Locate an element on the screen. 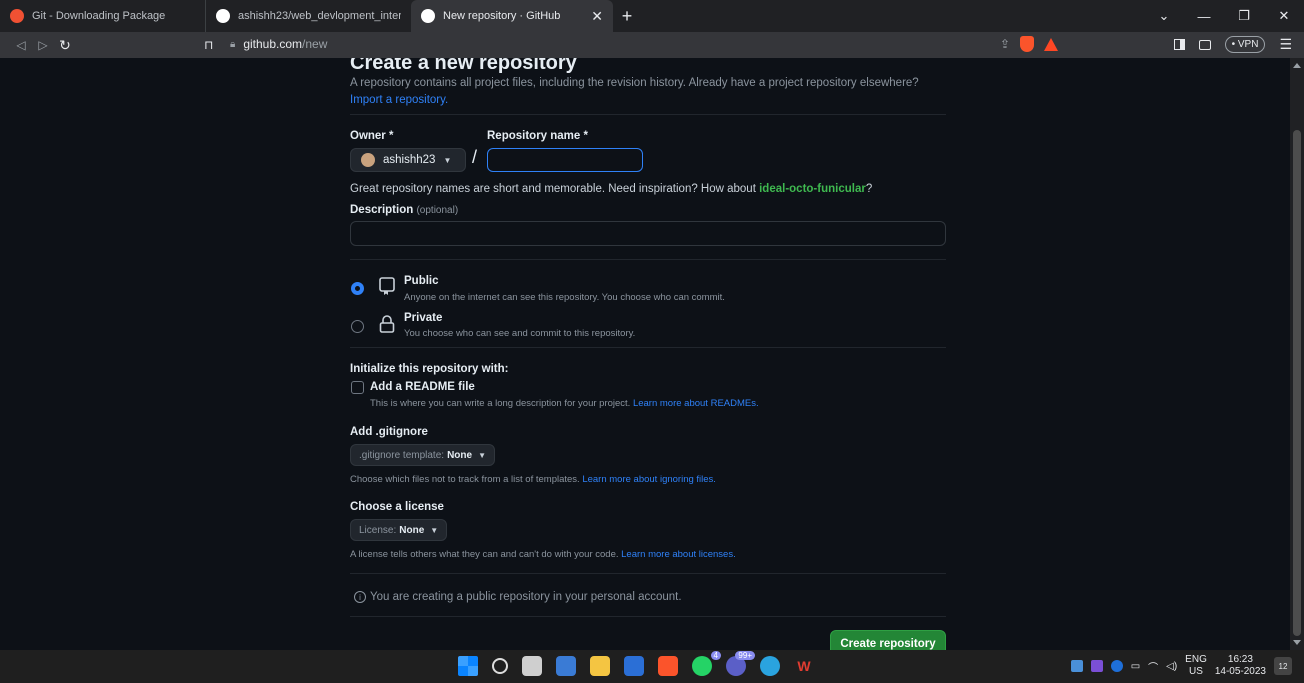 The image size is (1304, 683). task-view-icon is located at coordinates (532, 666).